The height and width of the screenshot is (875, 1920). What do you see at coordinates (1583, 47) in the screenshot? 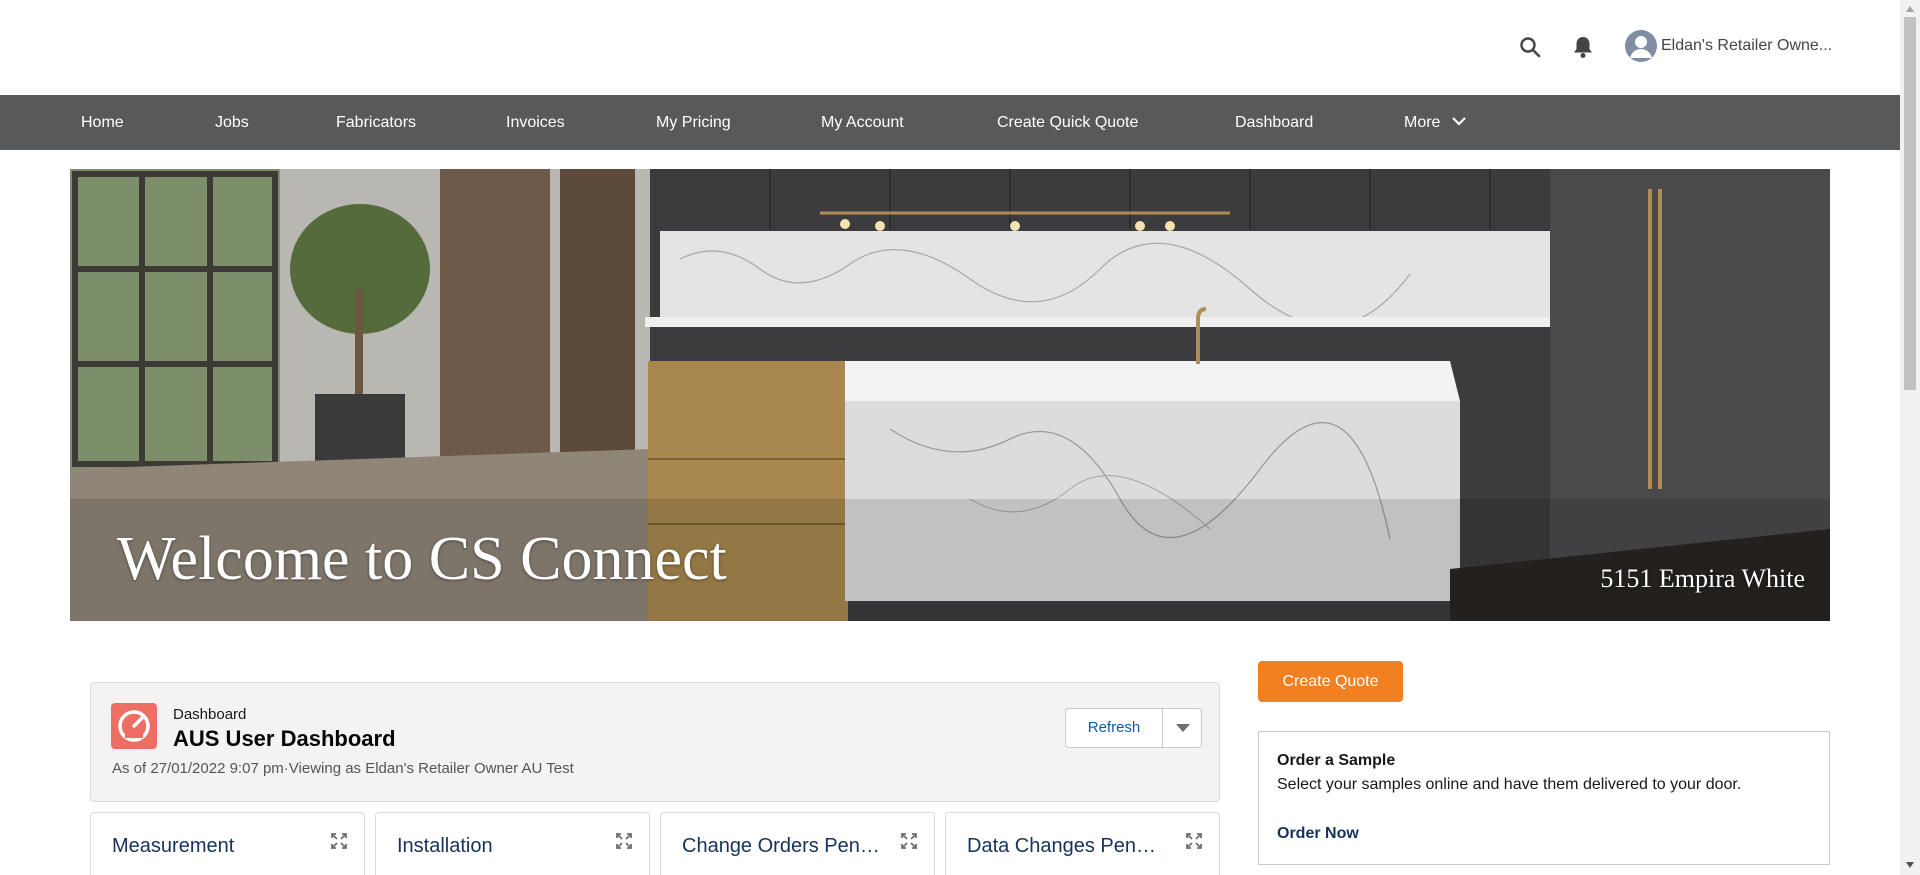
I see `bell-icon` at bounding box center [1583, 47].